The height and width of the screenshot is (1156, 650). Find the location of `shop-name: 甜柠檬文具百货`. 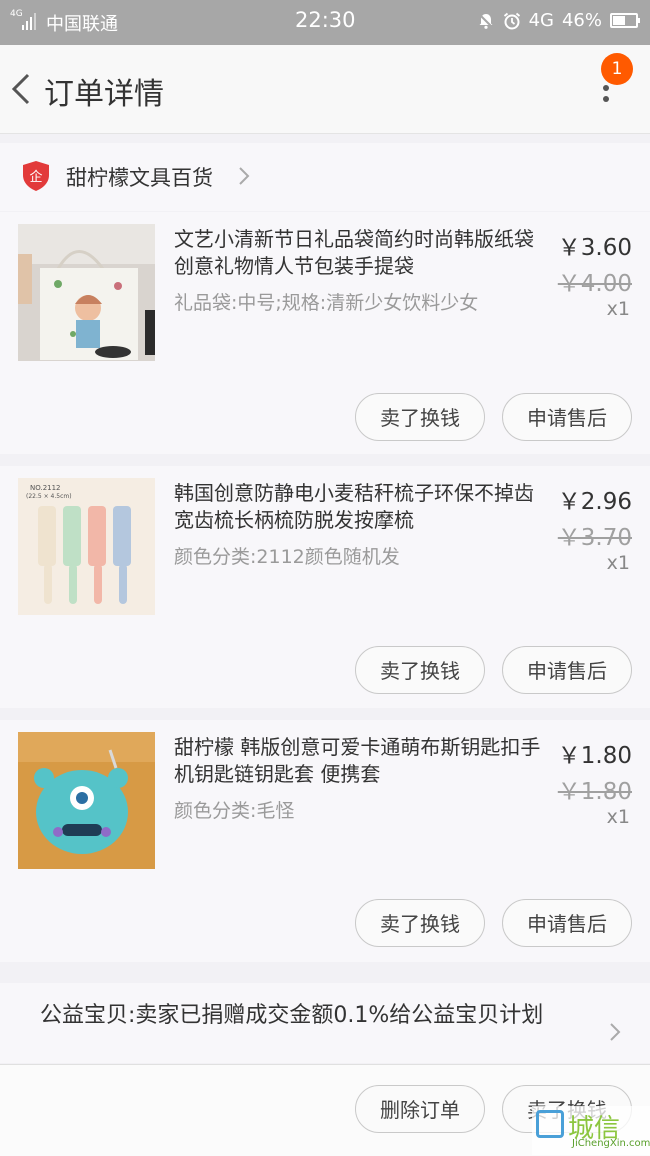

shop-name: 甜柠檬文具百货 is located at coordinates (139, 177).